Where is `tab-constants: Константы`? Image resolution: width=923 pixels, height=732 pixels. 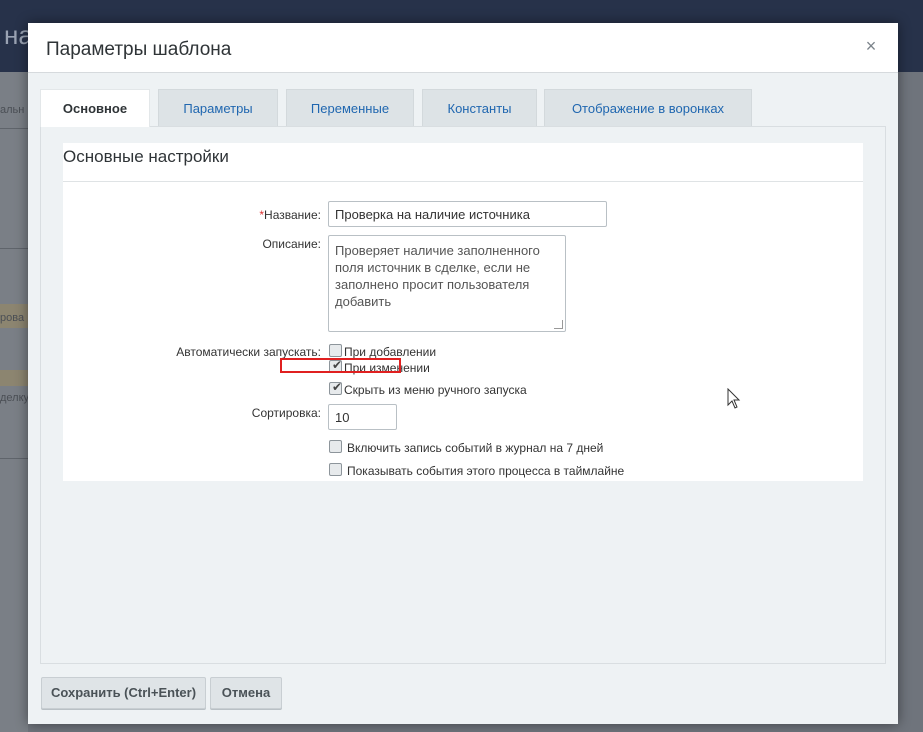 tab-constants: Константы is located at coordinates (479, 107).